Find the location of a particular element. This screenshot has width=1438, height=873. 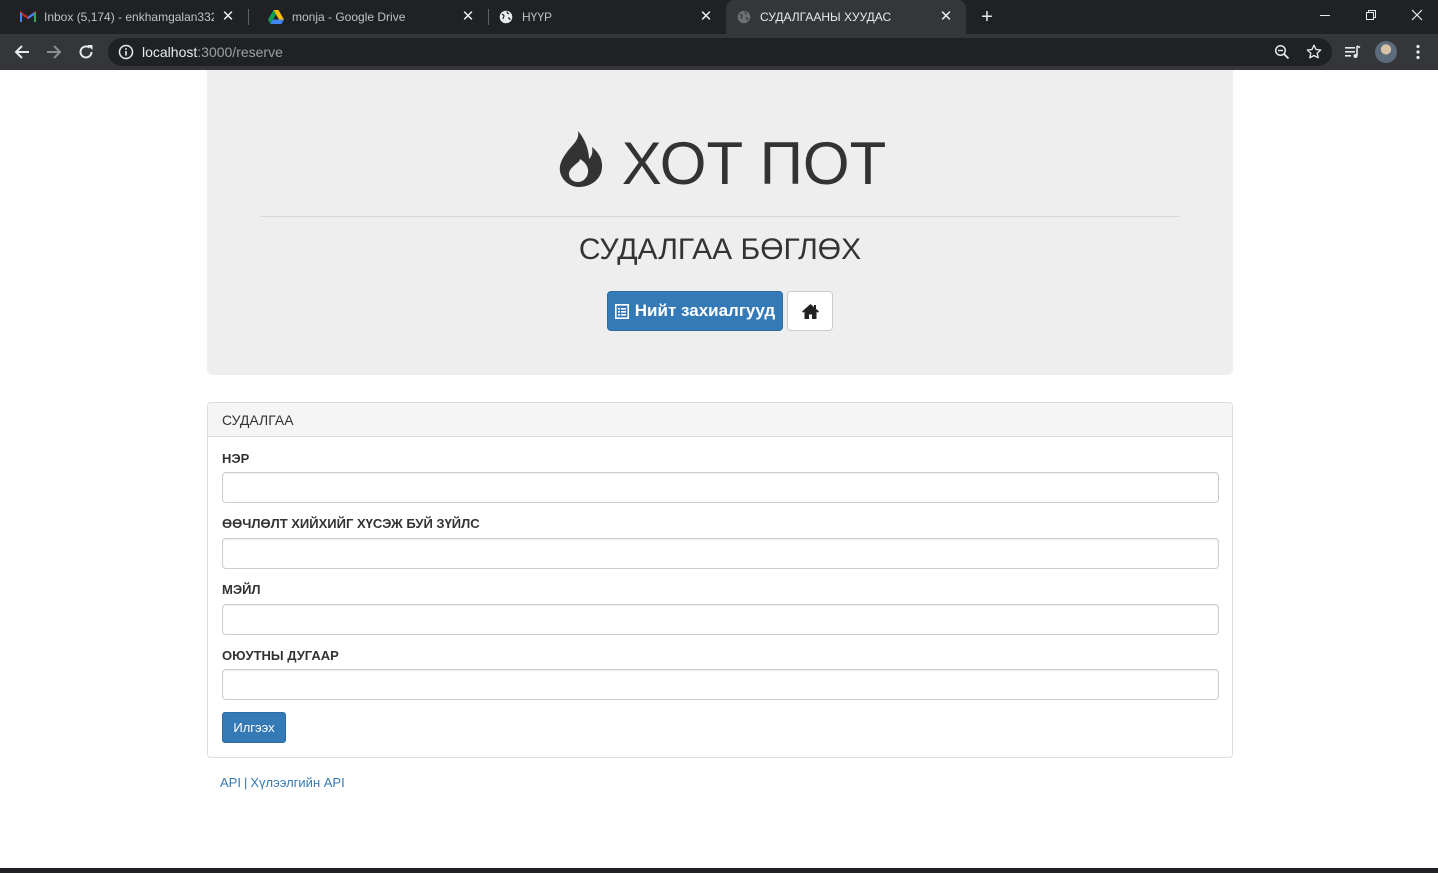

close-icon is located at coordinates (1417, 15).